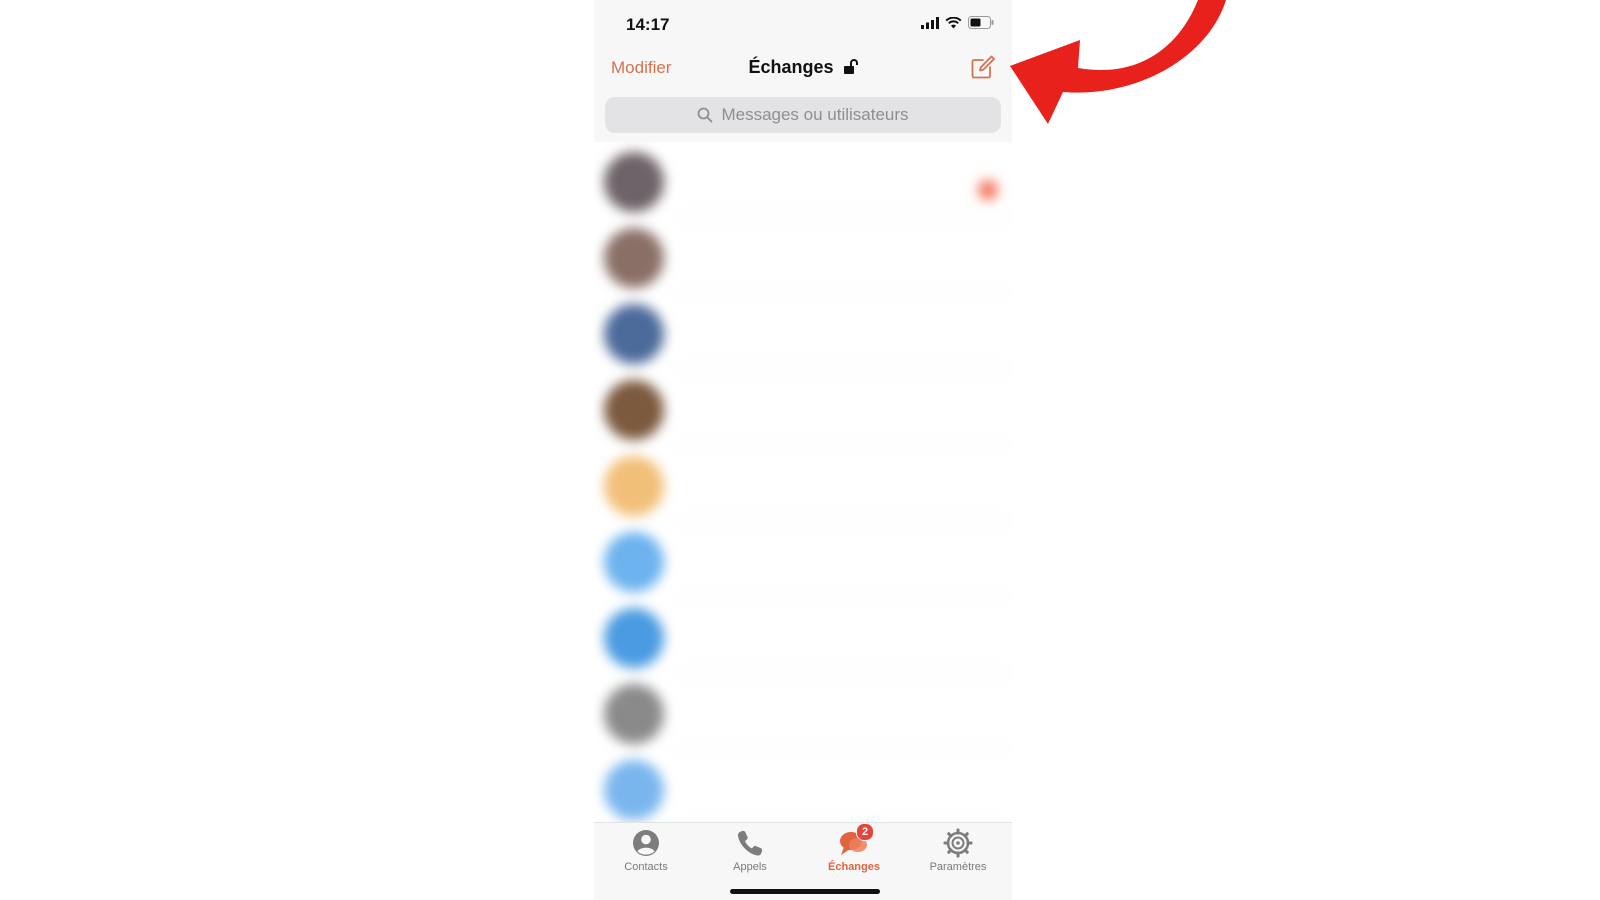  What do you see at coordinates (981, 22) in the screenshot?
I see `battery-icon` at bounding box center [981, 22].